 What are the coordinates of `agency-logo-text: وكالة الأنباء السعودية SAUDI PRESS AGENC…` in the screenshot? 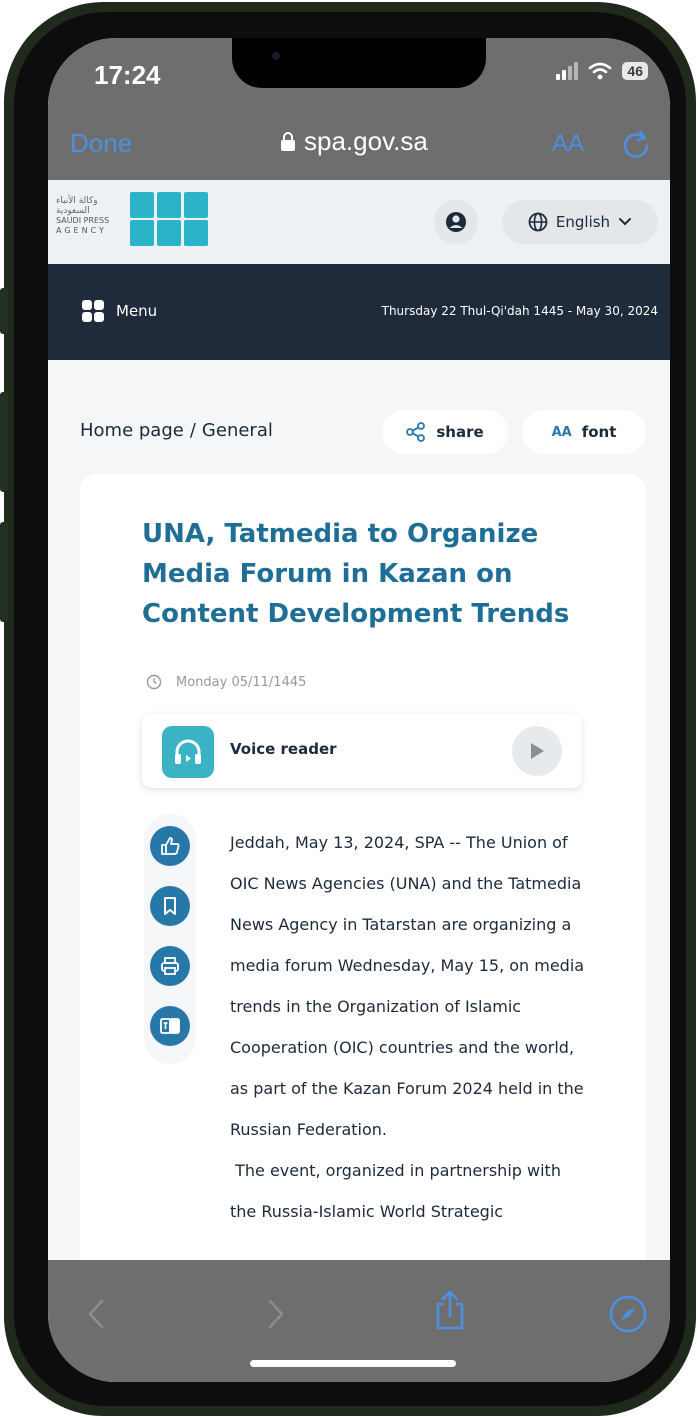 It's located at (89, 216).